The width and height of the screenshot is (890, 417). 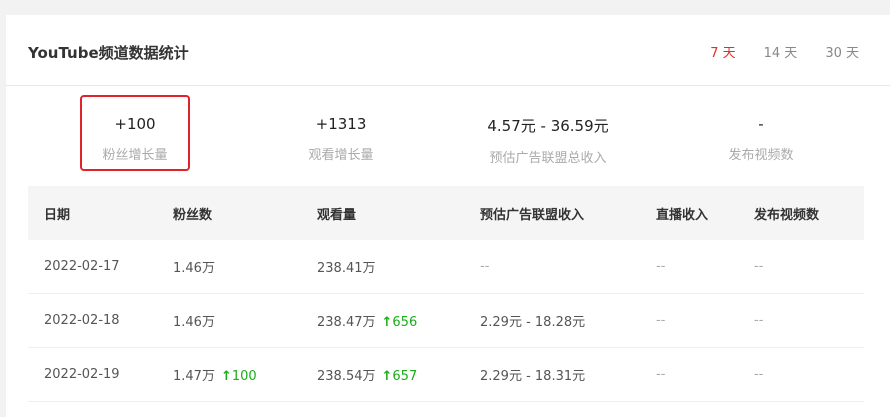 I want to click on range-tabs: 7 天 14 天 30 天, so click(x=770, y=51).